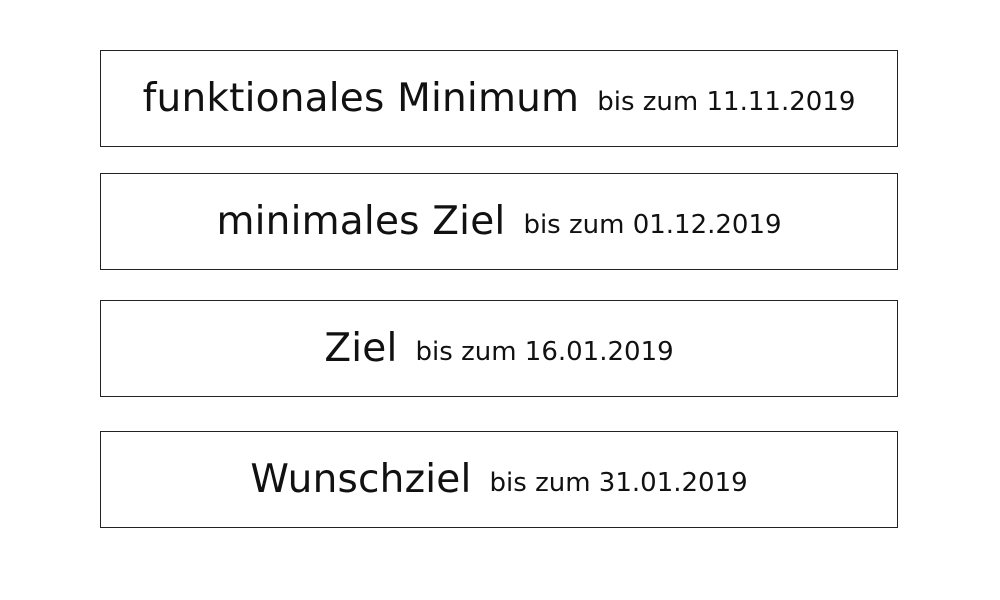  I want to click on goal-deadline: bis zum 31.01.2019, so click(618, 482).